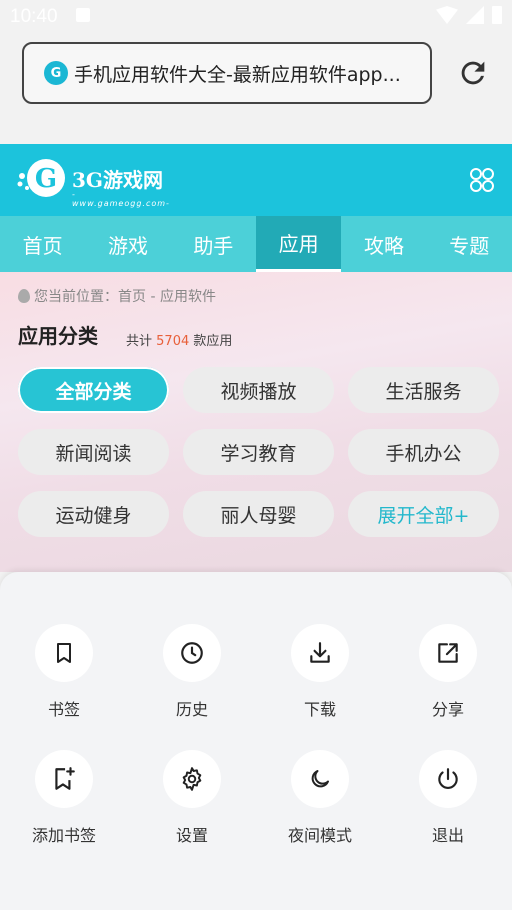 The width and height of the screenshot is (512, 910). Describe the element at coordinates (65, 778) in the screenshot. I see `add-bookmark-icon` at that location.